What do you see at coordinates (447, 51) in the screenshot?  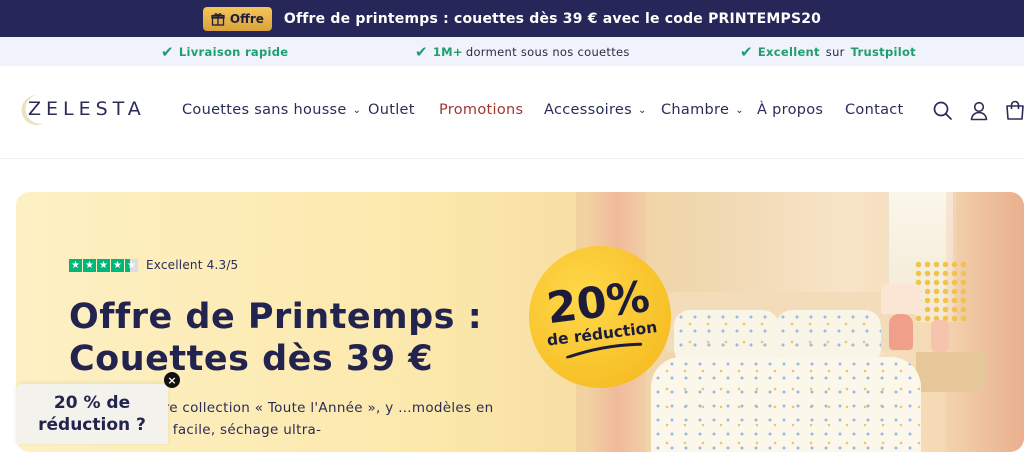 I see `usp-sleepers-count: 1M+` at bounding box center [447, 51].